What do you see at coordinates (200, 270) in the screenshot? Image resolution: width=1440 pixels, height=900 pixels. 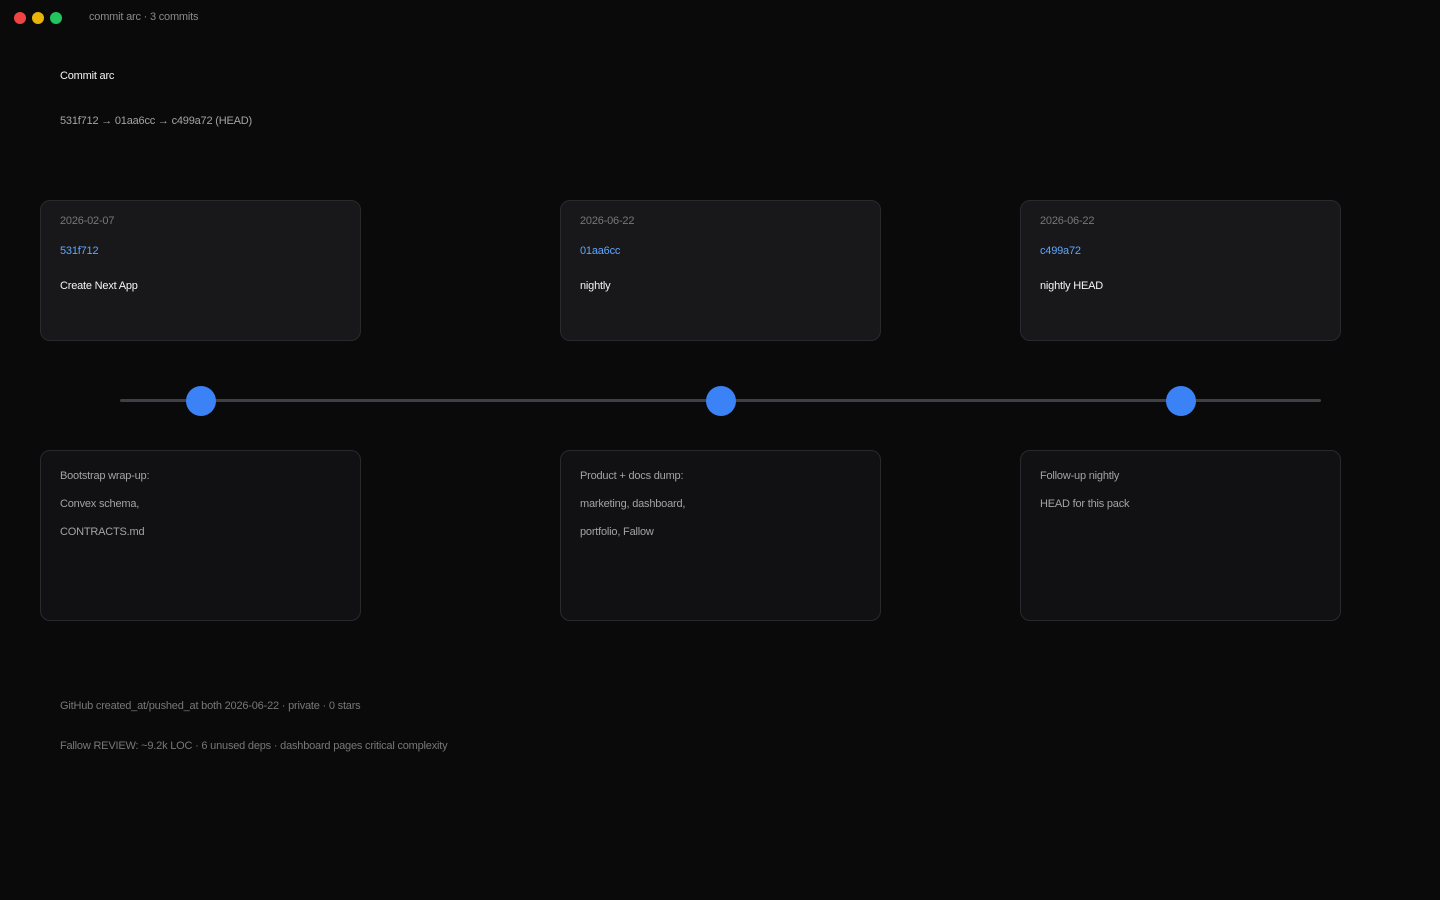 I see `commit-card-531f712: 2026-02-07 531f712 Create Next App` at bounding box center [200, 270].